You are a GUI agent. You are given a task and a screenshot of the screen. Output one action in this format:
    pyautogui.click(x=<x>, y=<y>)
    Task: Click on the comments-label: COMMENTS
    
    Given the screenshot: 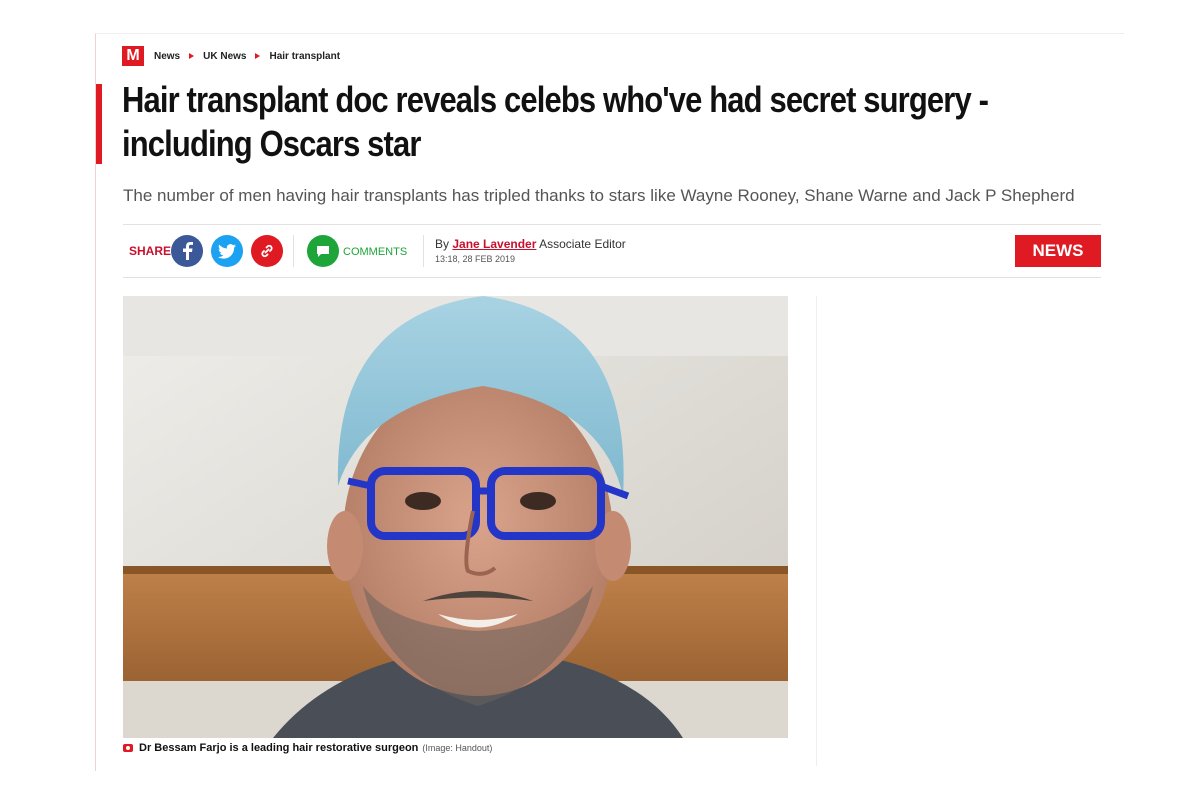 What is the action you would take?
    pyautogui.click(x=375, y=252)
    